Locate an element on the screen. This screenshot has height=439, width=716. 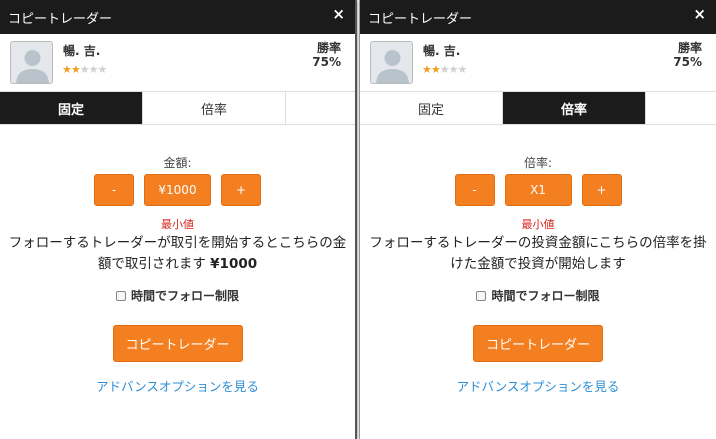
multiplier-label: 倍率: is located at coordinates (538, 163).